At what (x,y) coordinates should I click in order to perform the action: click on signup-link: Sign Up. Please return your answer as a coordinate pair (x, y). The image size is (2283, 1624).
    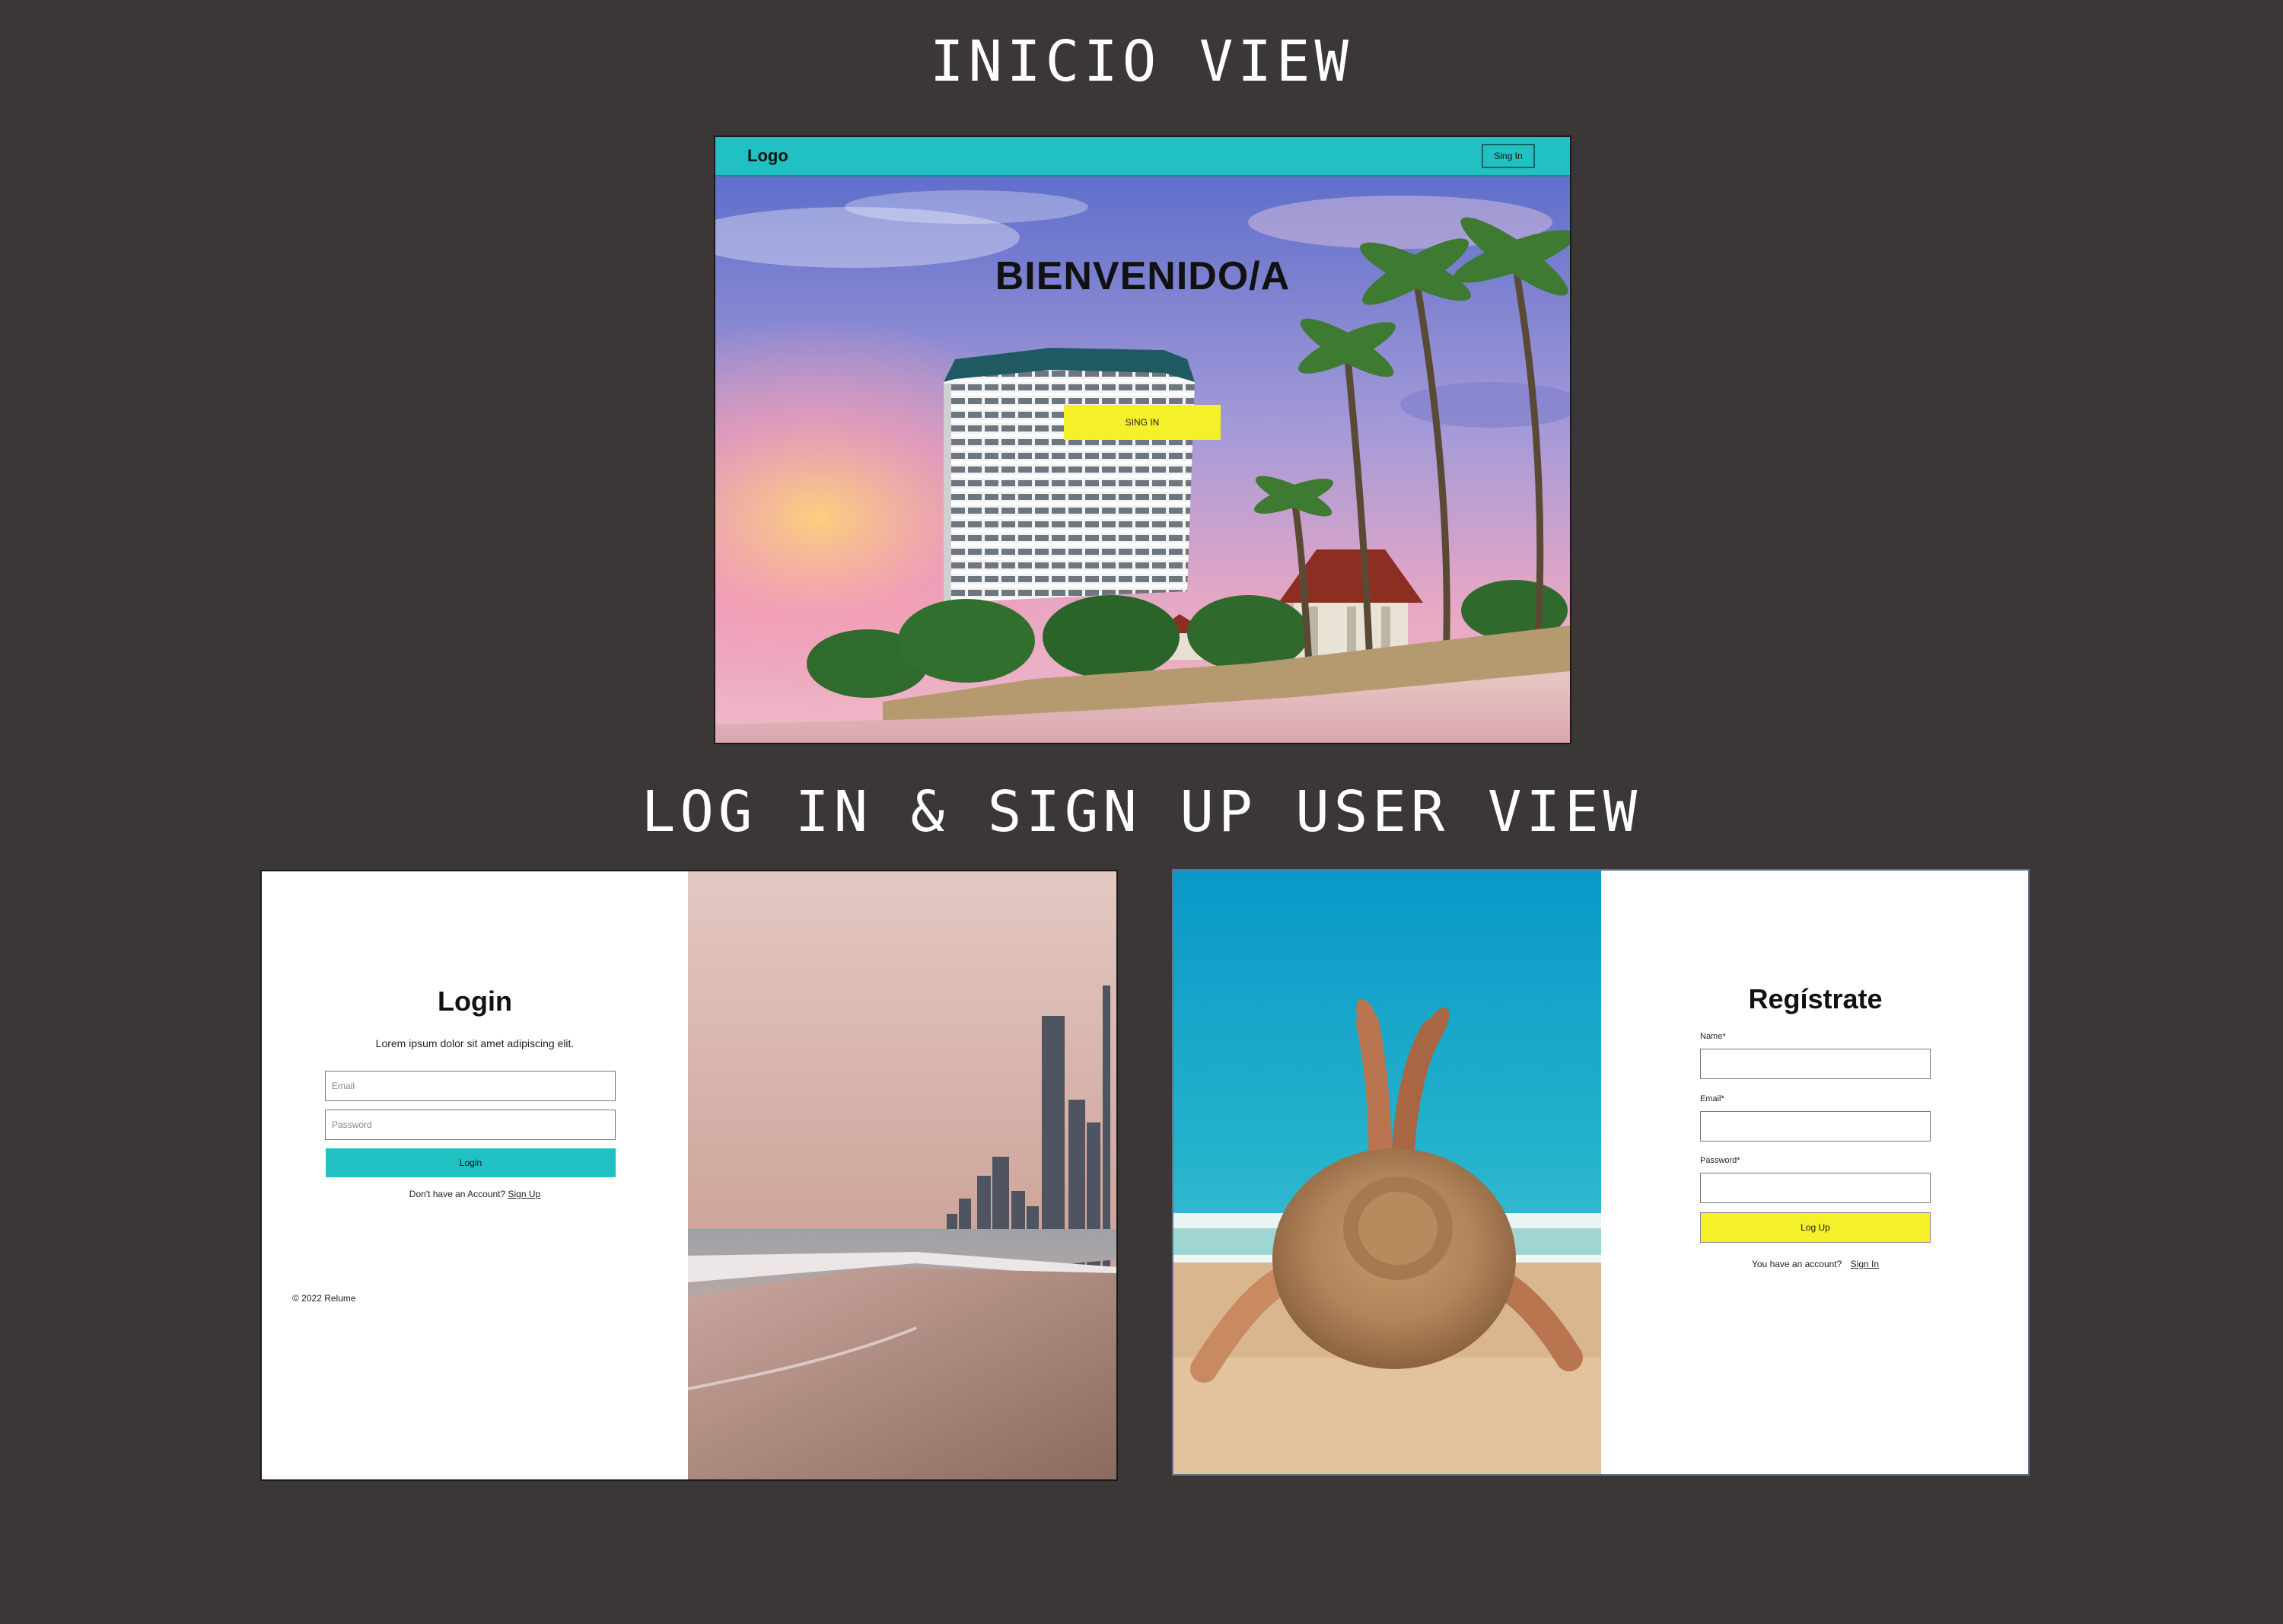
    Looking at the image, I should click on (524, 1194).